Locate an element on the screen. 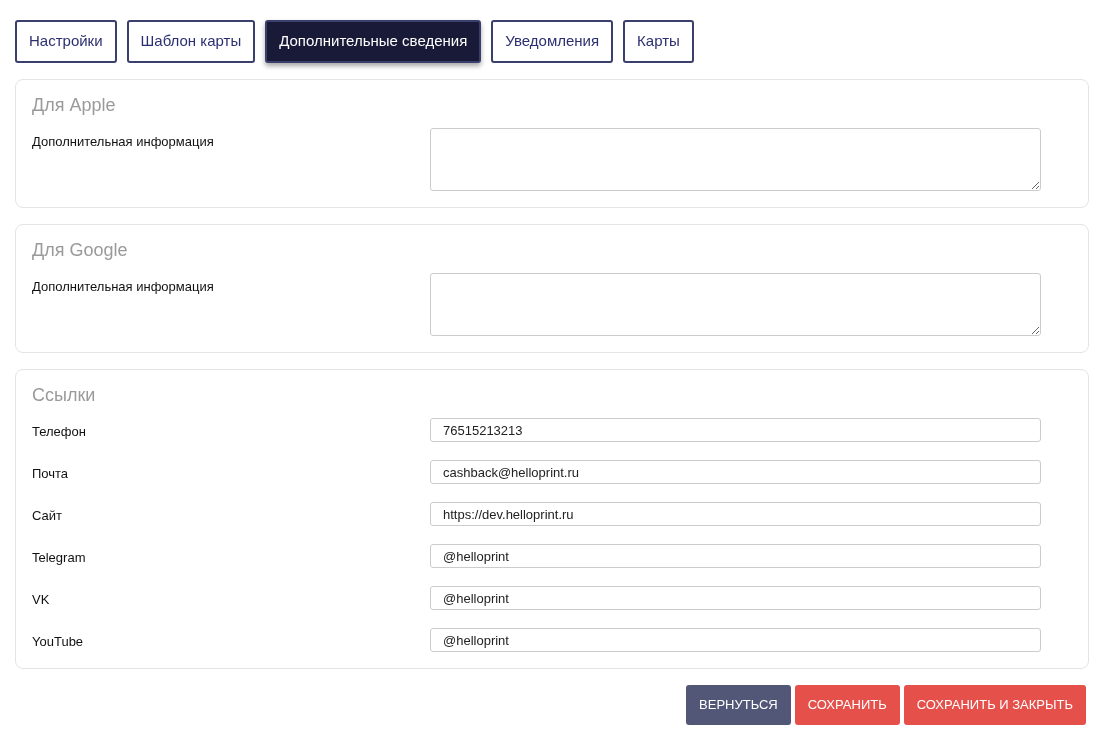  tab: Карты is located at coordinates (658, 41).